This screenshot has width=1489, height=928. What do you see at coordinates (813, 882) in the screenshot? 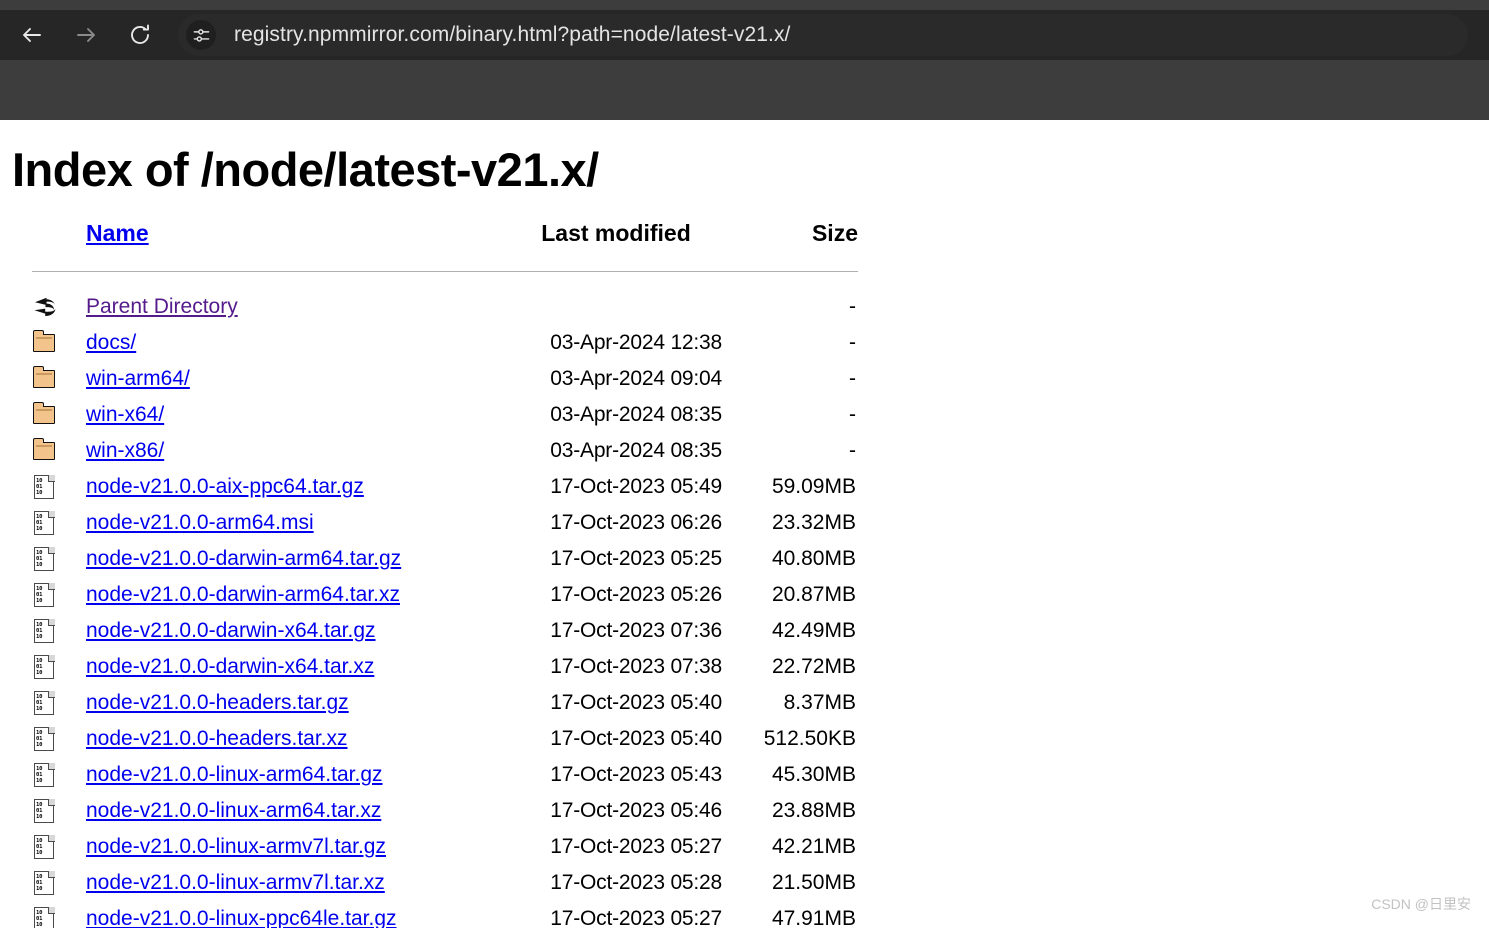
I see `row-size-cell: 21.50MB` at bounding box center [813, 882].